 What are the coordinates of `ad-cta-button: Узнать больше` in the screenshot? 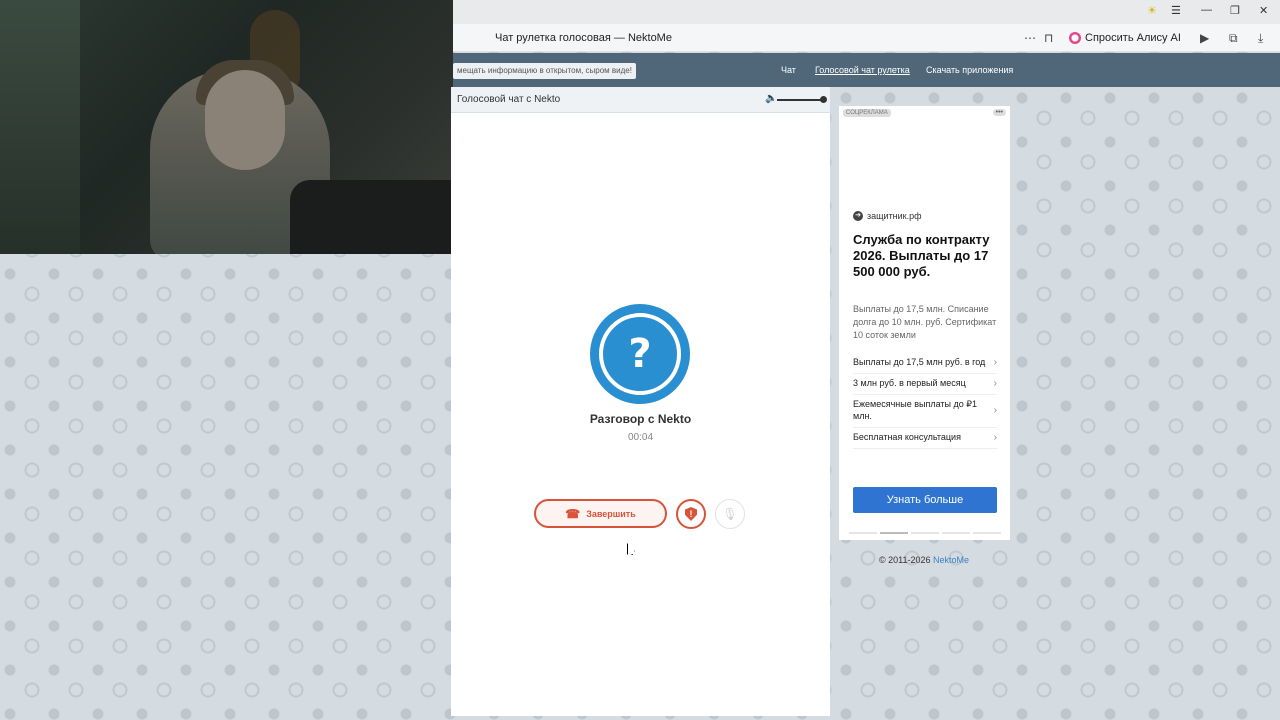 It's located at (925, 500).